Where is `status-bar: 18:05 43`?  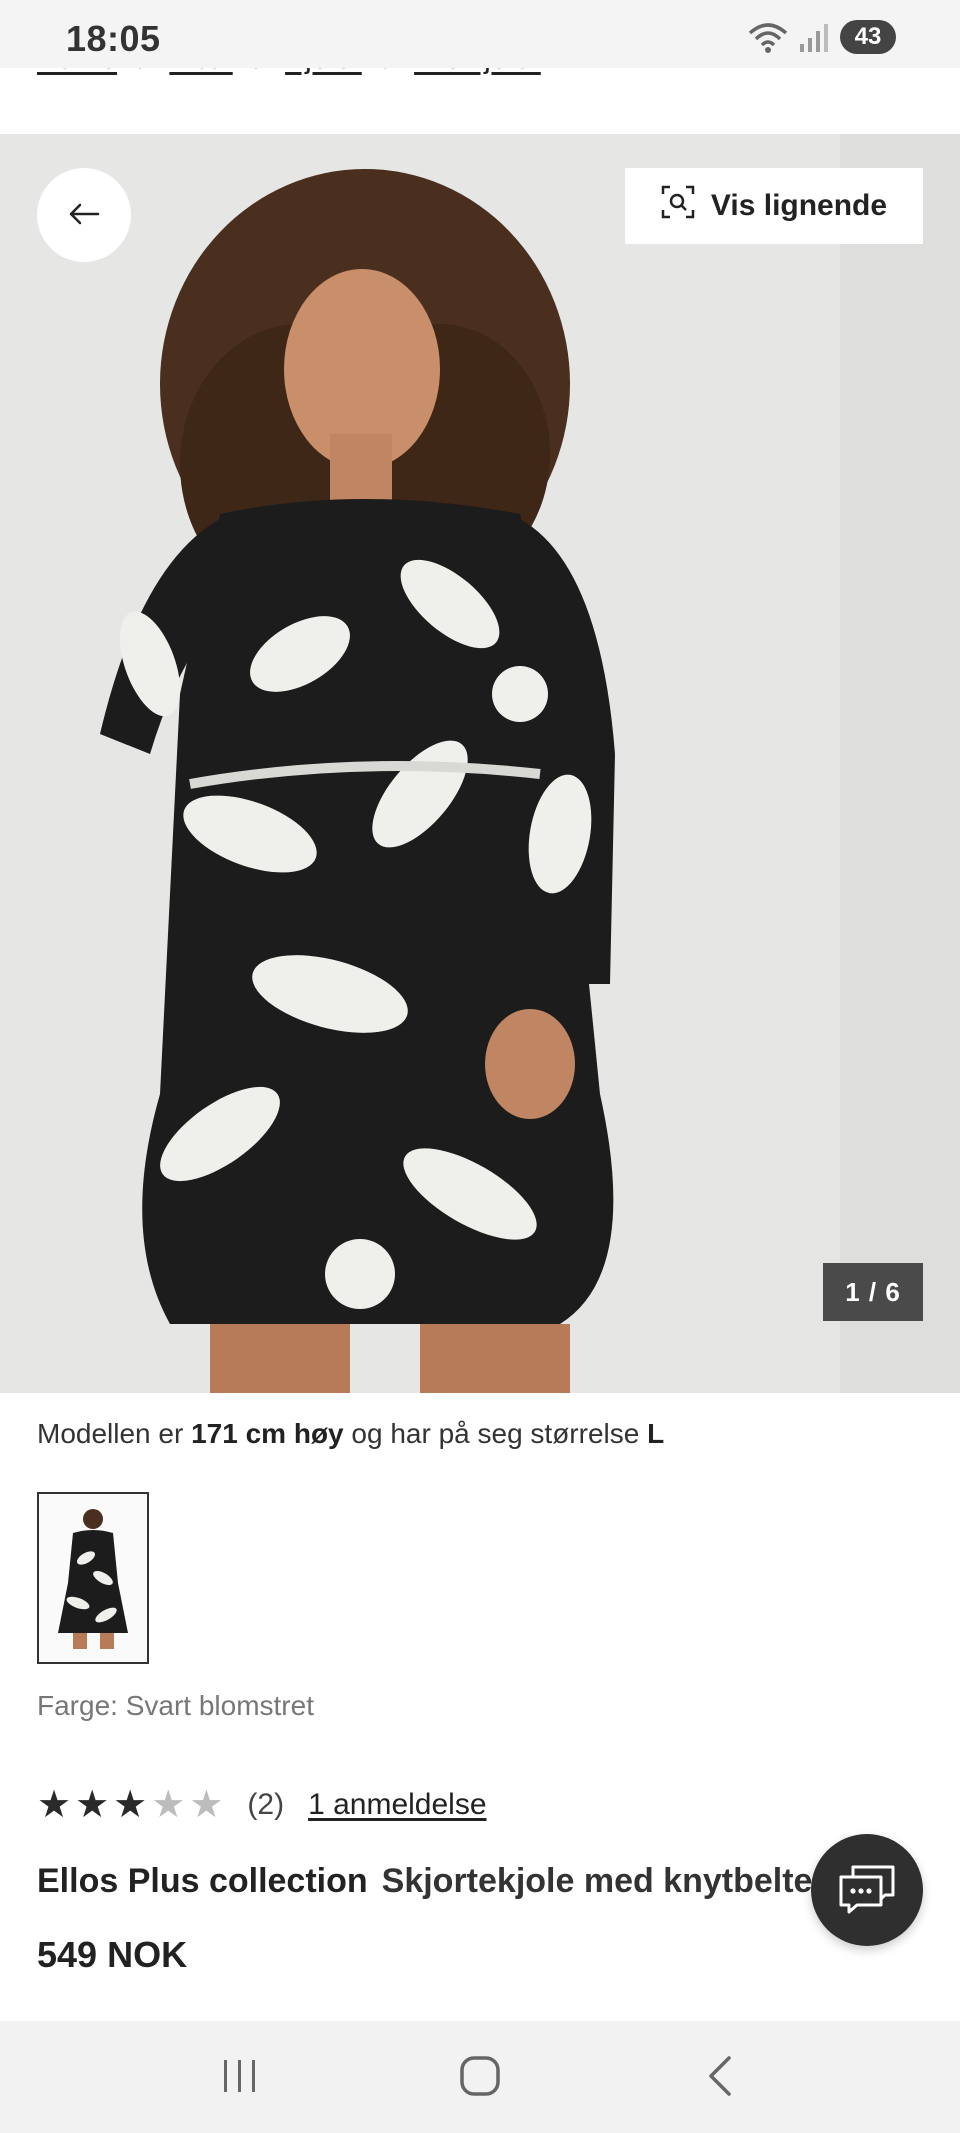
status-bar: 18:05 43 is located at coordinates (480, 34).